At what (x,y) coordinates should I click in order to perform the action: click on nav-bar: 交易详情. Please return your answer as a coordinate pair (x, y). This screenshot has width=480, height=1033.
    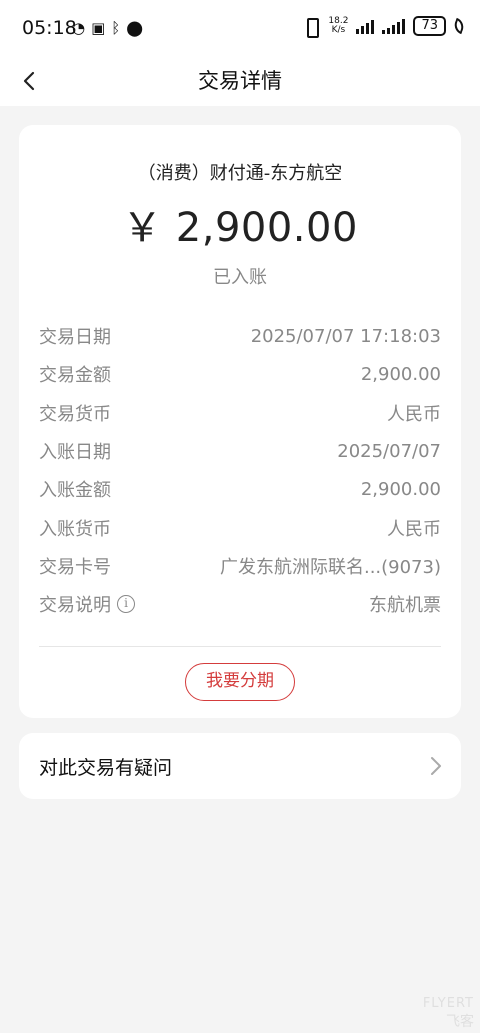
    Looking at the image, I should click on (240, 81).